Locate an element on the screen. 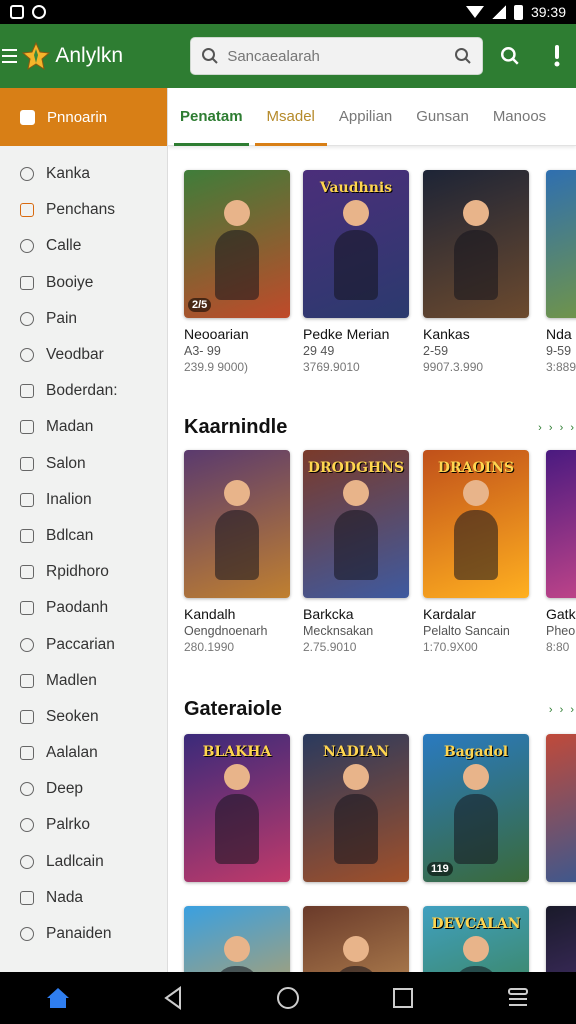 Image resolution: width=576 pixels, height=1024 pixels. sidebar-item: Bdlcan is located at coordinates (83, 536).